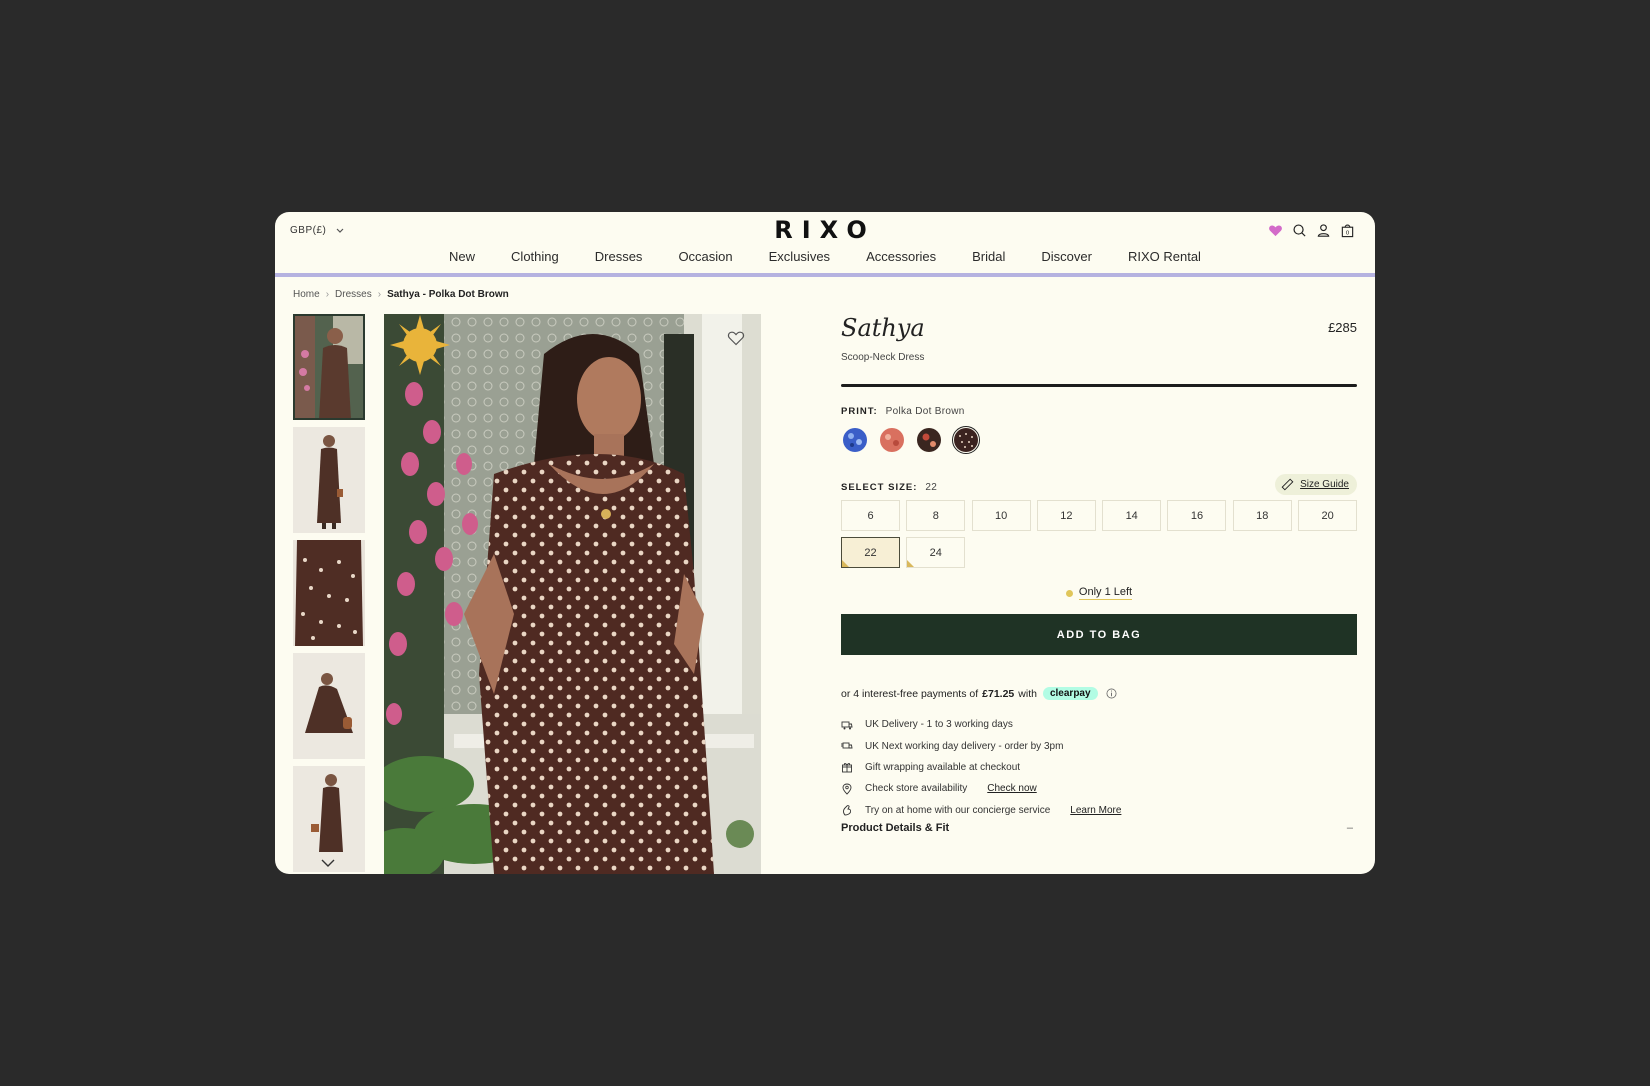 Image resolution: width=1650 pixels, height=1086 pixels. What do you see at coordinates (883, 357) in the screenshot?
I see `product-subtitle: Scoop-Neck Dress` at bounding box center [883, 357].